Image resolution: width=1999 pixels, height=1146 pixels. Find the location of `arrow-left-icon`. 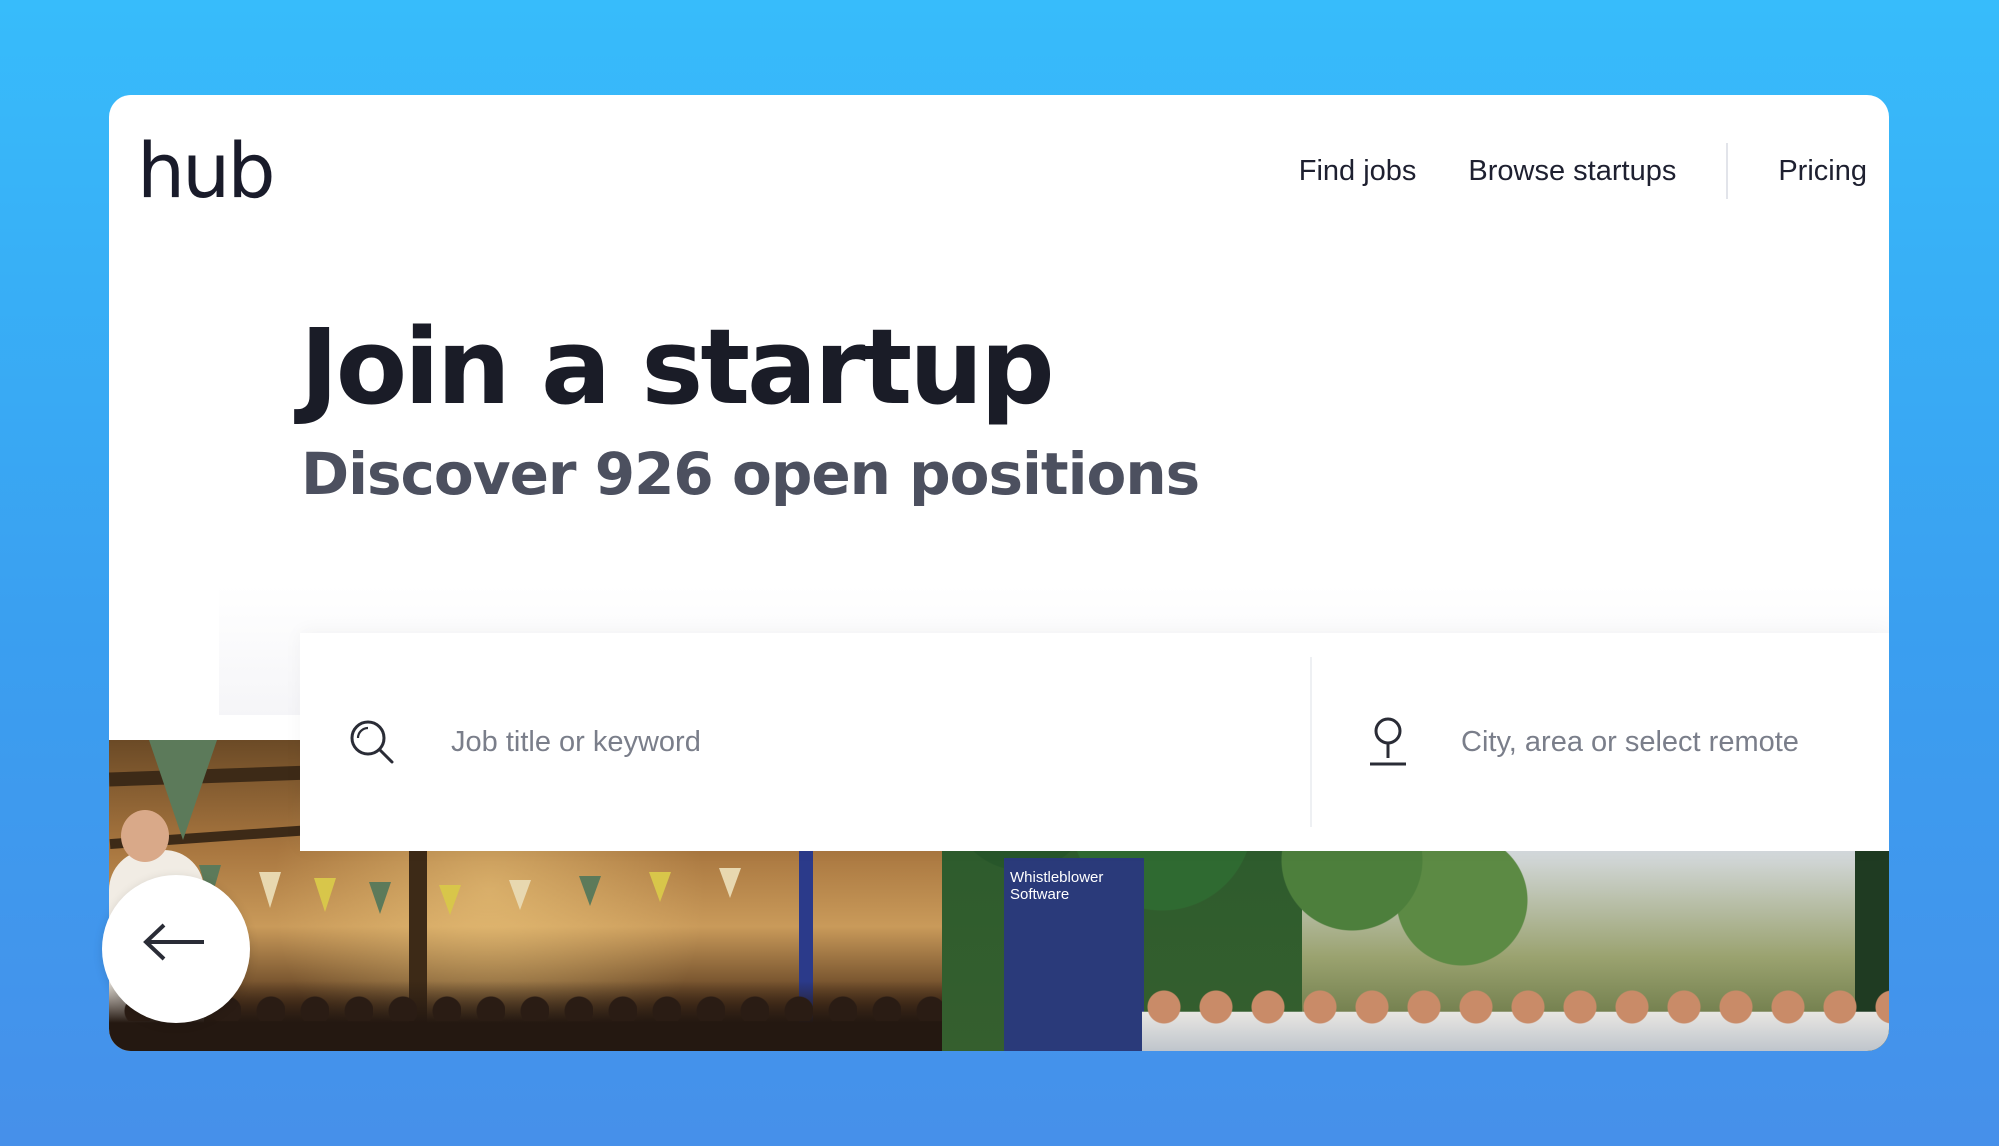

arrow-left-icon is located at coordinates (173, 942).